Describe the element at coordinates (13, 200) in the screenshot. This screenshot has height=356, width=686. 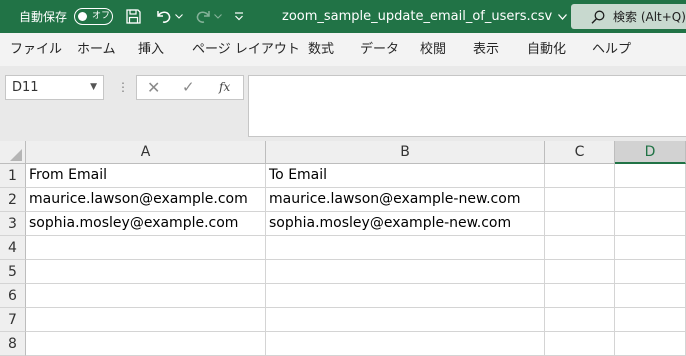
I see `row-header: 2` at that location.